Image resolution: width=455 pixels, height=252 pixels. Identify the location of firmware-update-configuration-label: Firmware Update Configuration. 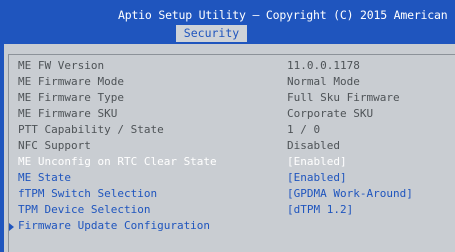
(114, 225).